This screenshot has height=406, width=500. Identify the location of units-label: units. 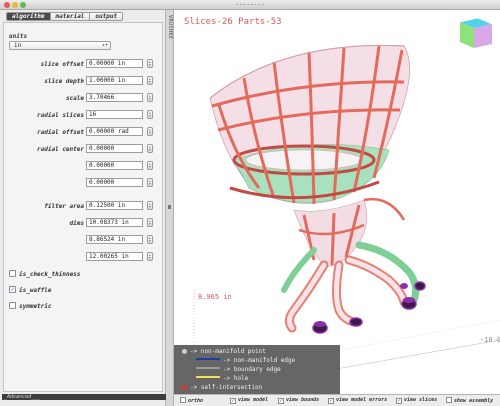
(18, 36).